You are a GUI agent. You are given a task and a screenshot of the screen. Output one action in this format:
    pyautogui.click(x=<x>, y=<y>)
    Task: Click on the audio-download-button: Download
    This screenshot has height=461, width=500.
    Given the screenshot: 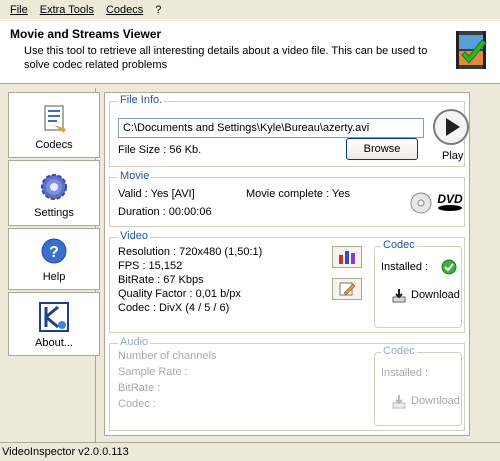 What is the action you would take?
    pyautogui.click(x=425, y=401)
    